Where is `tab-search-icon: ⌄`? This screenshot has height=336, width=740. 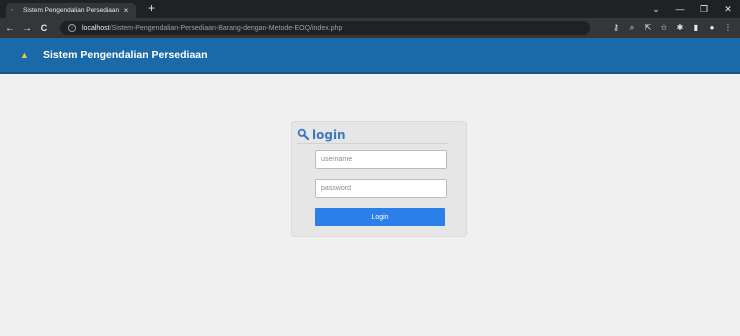
tab-search-icon: ⌄ is located at coordinates (656, 9).